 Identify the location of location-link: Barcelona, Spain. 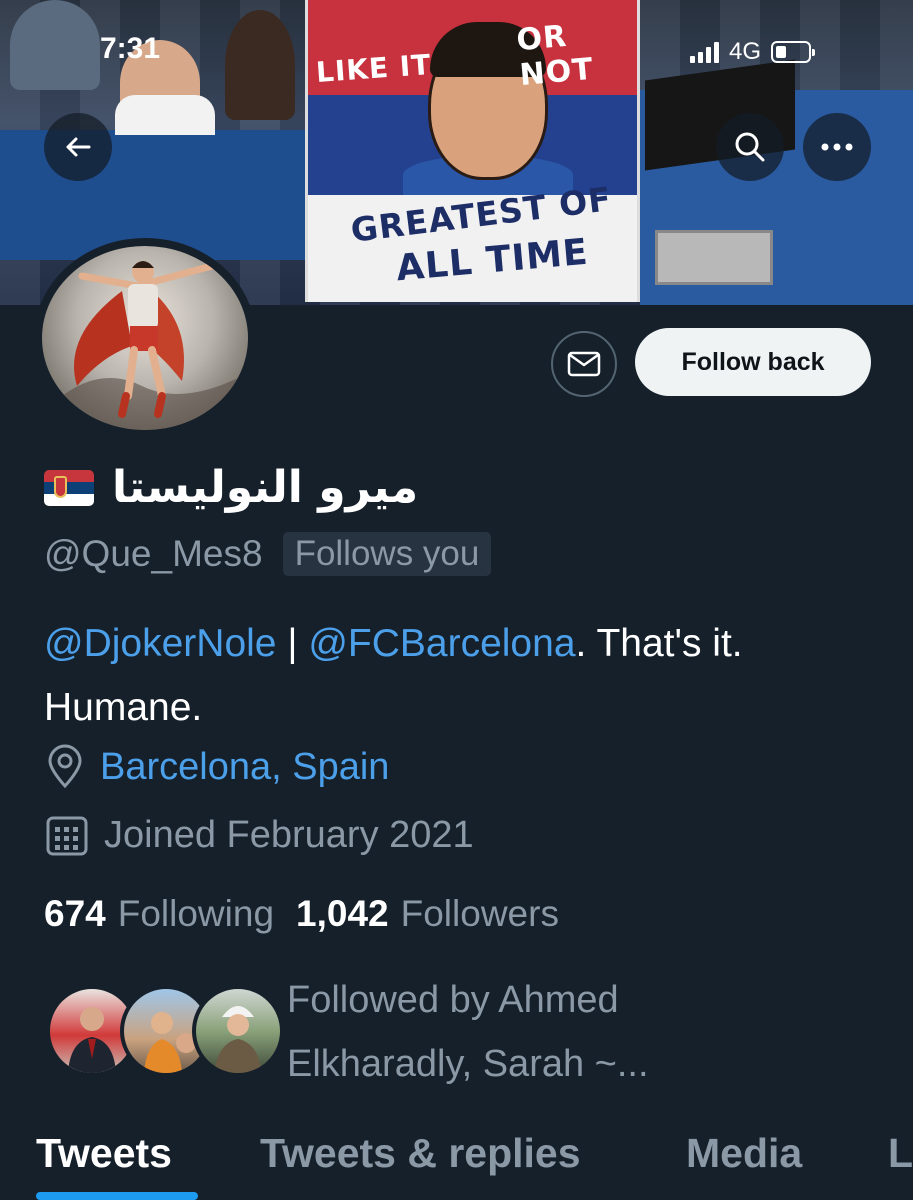
(244, 767).